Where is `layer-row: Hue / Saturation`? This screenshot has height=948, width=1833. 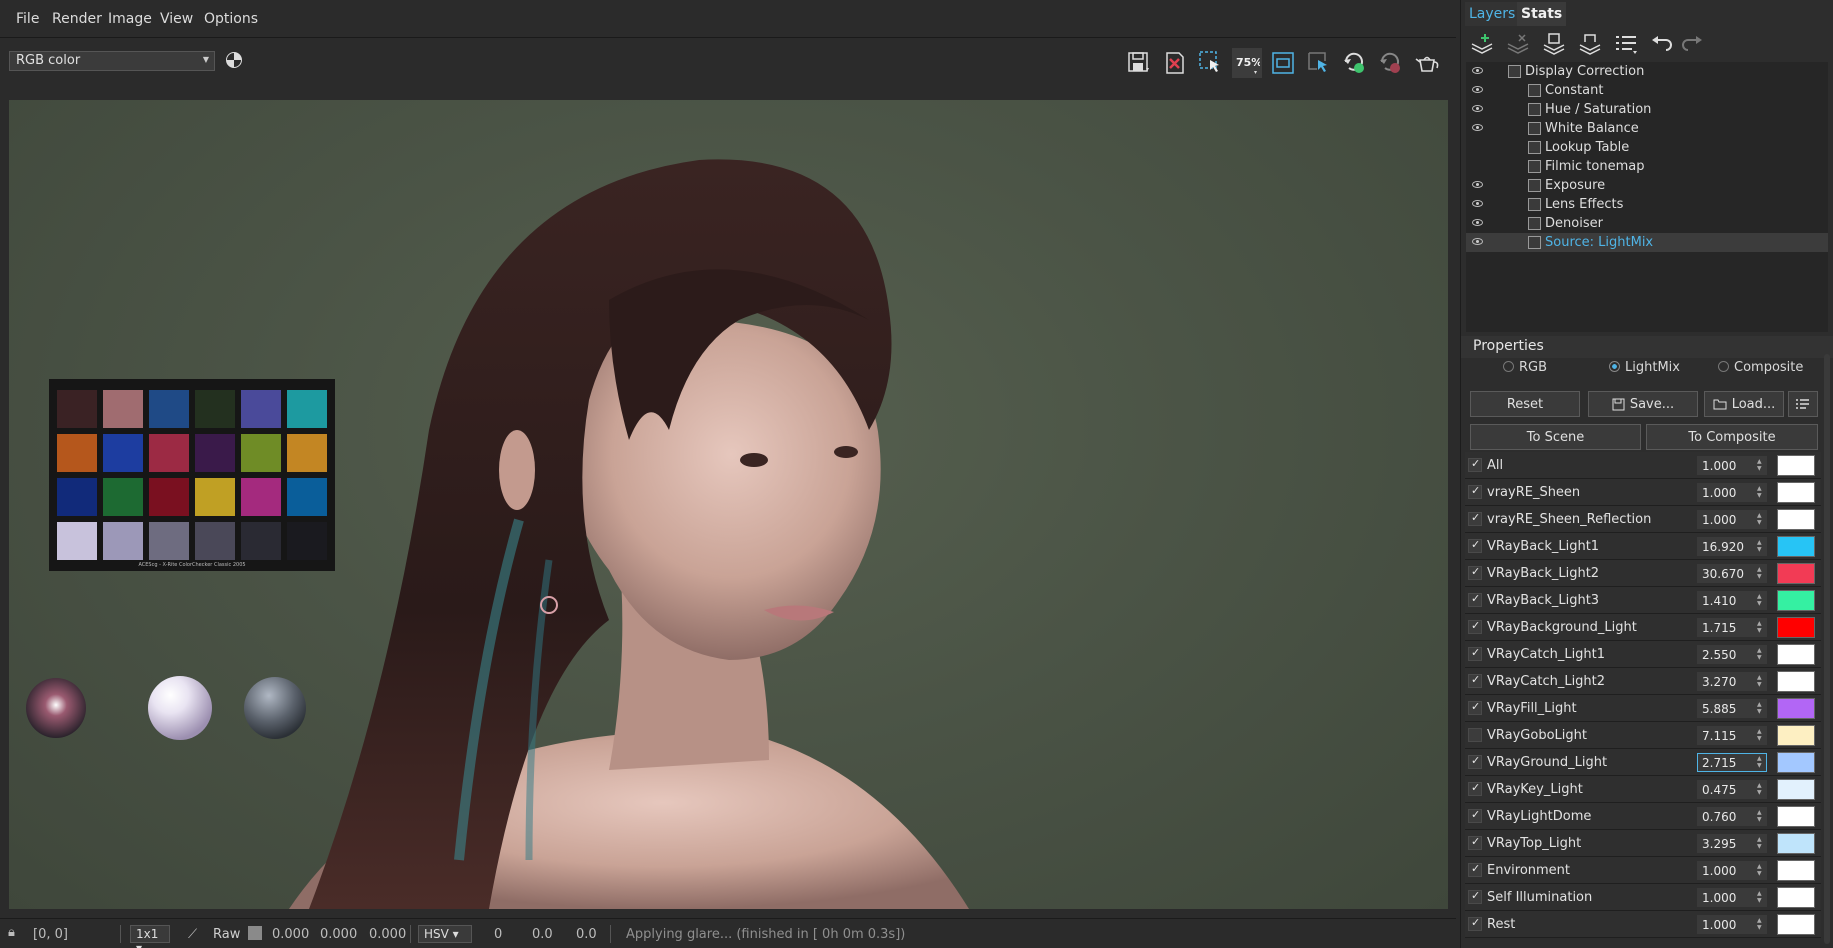 layer-row: Hue / Saturation is located at coordinates (1647, 109).